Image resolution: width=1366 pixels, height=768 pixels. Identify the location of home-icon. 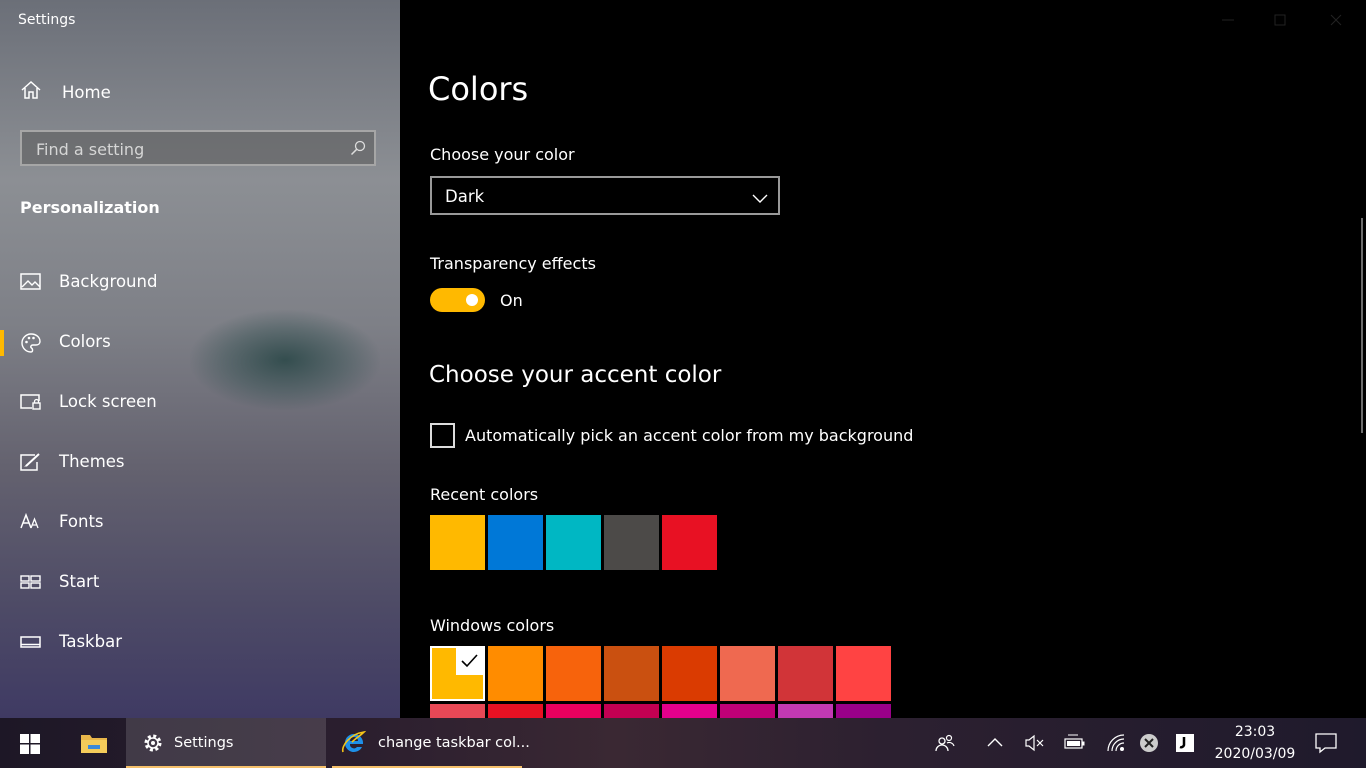
(31, 92).